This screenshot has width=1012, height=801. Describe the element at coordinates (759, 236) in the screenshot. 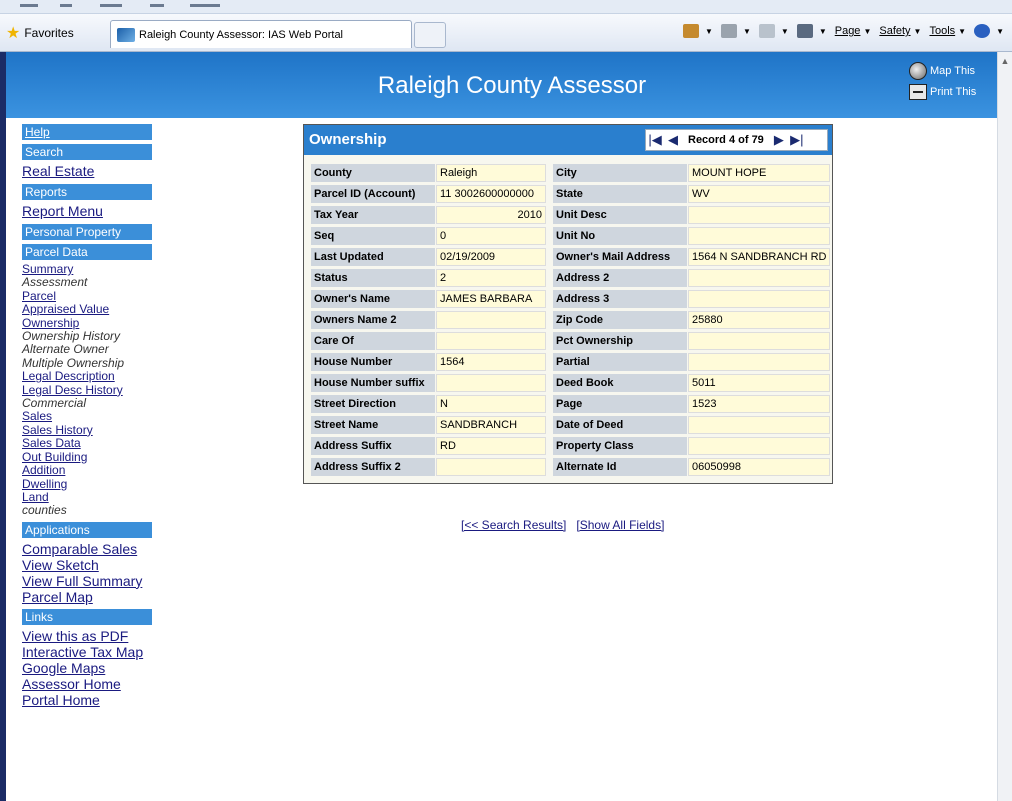

I see `field-value-unit-no` at that location.